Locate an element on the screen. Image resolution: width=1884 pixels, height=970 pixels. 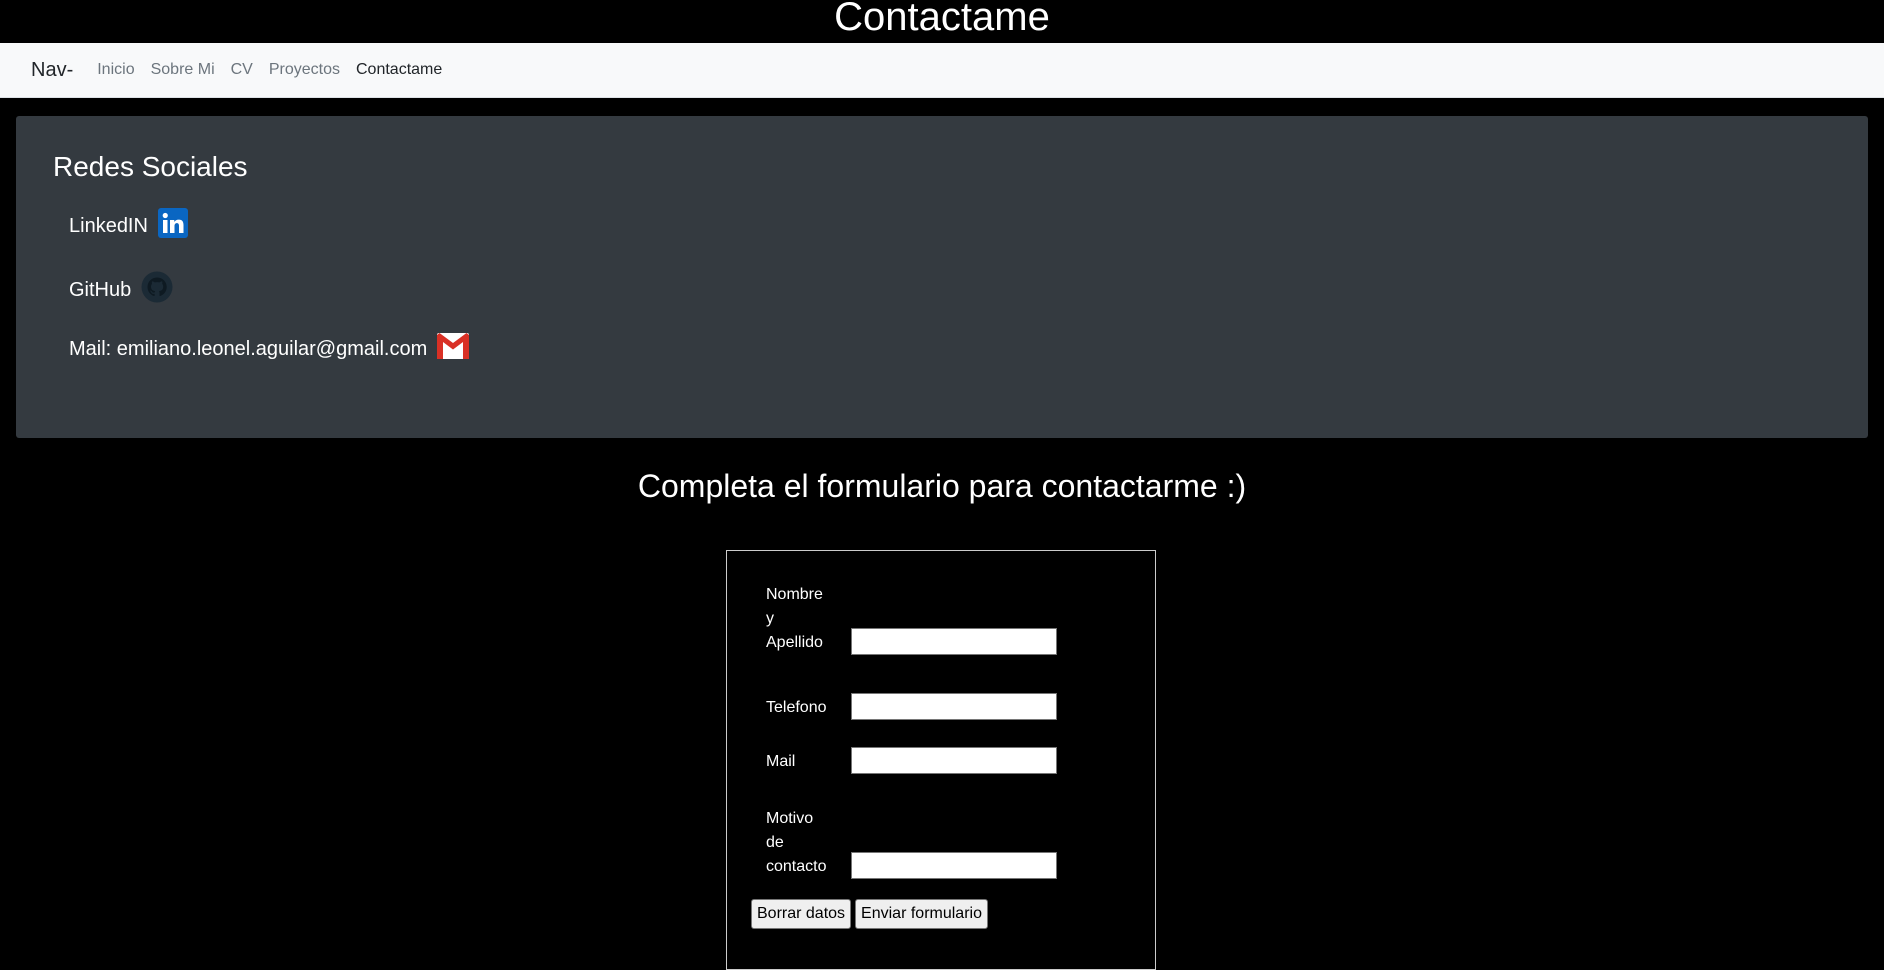
name-label: Nombre y Apellido is located at coordinates (808, 619).